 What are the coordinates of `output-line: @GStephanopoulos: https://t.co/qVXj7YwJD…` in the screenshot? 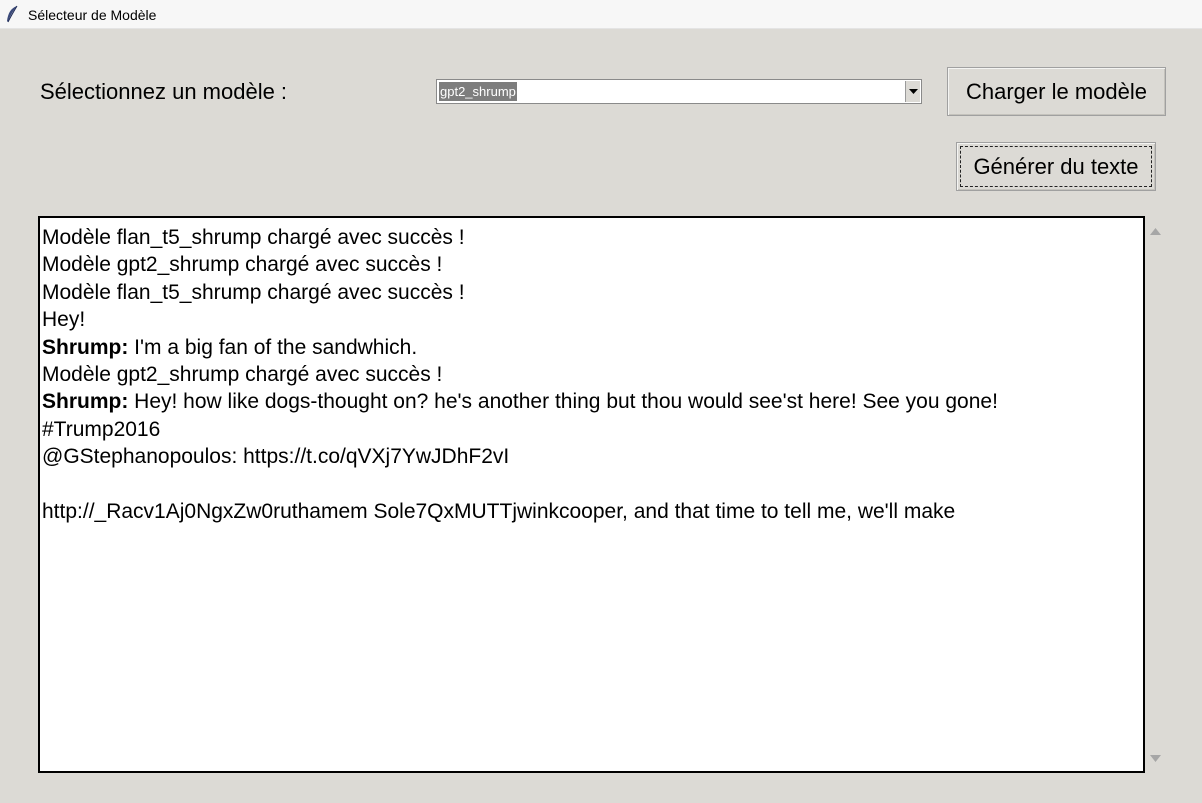 It's located at (592, 456).